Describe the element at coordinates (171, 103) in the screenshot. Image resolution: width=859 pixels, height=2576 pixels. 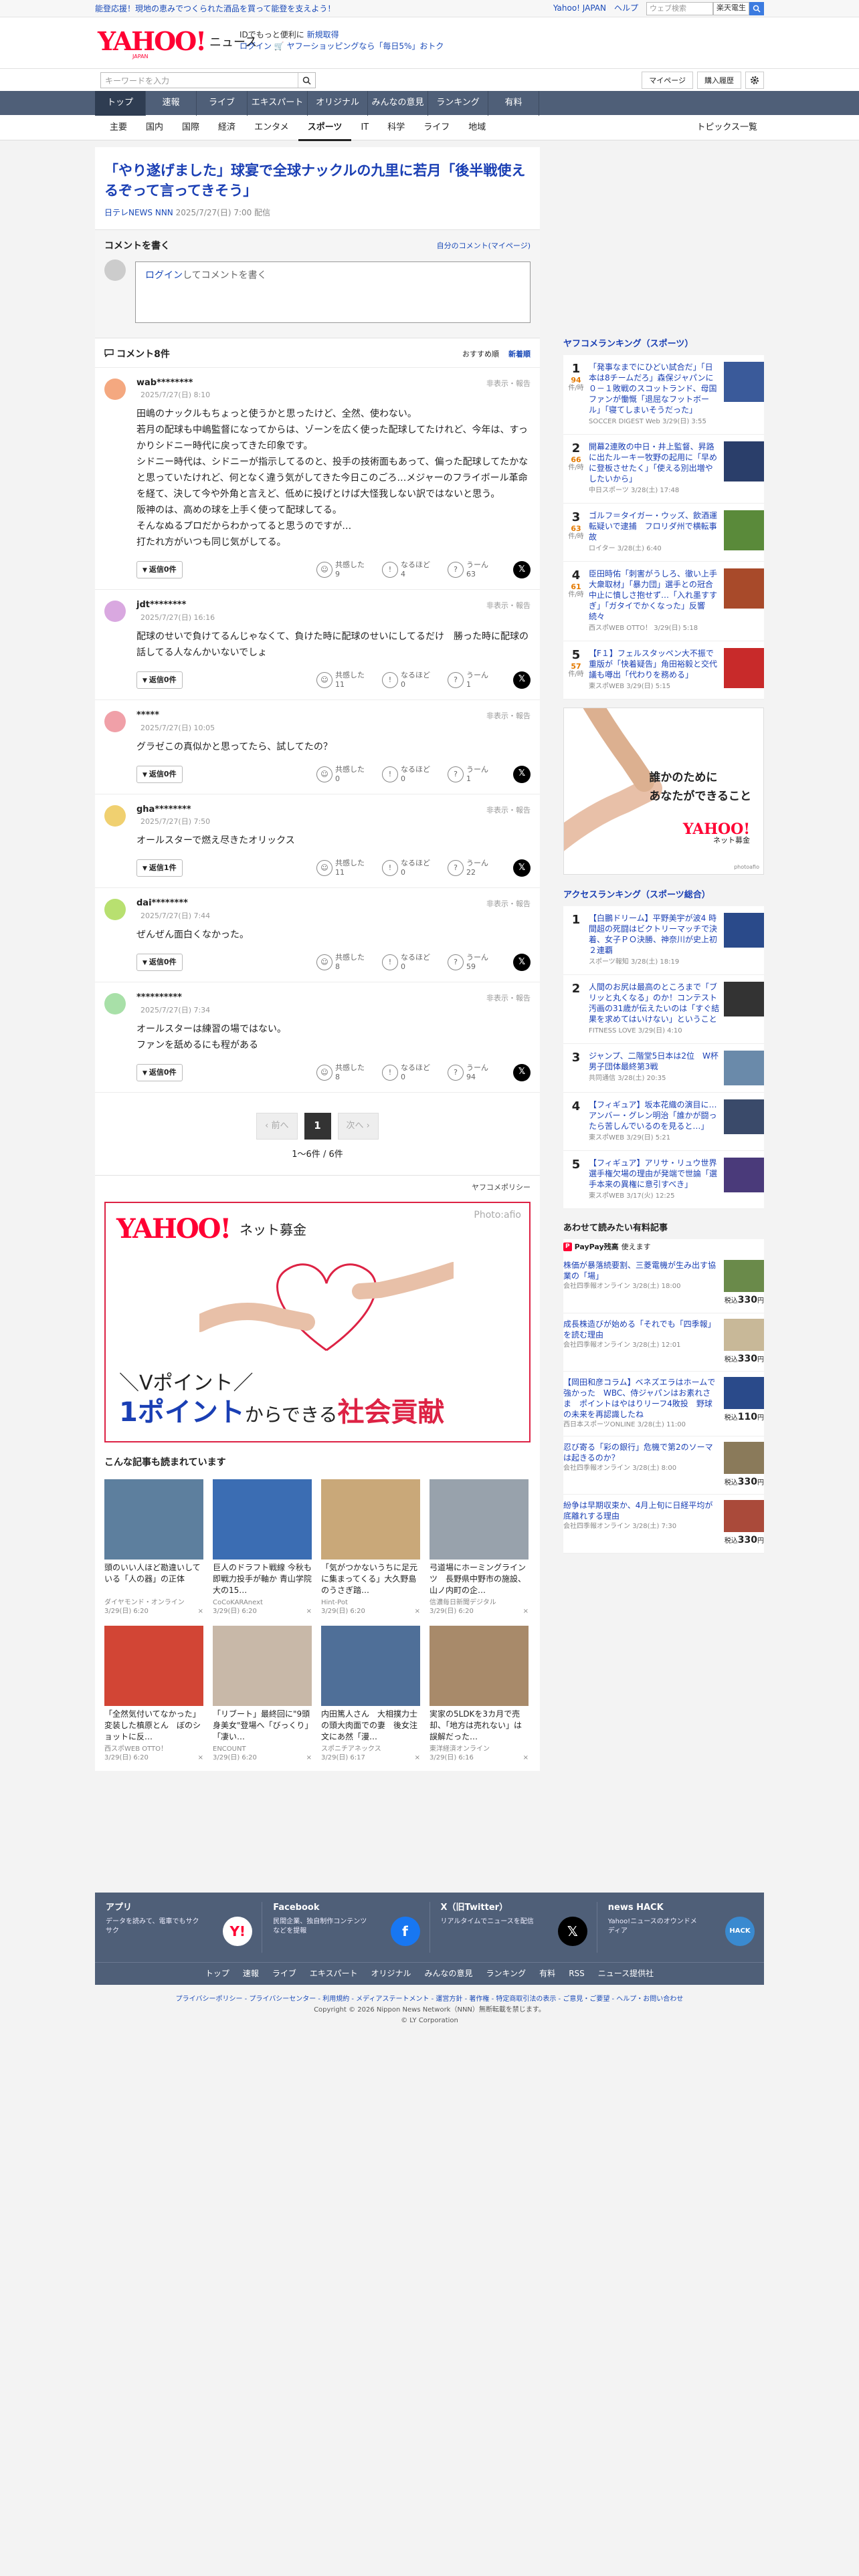
I see `gnav-breaking: 速報` at that location.